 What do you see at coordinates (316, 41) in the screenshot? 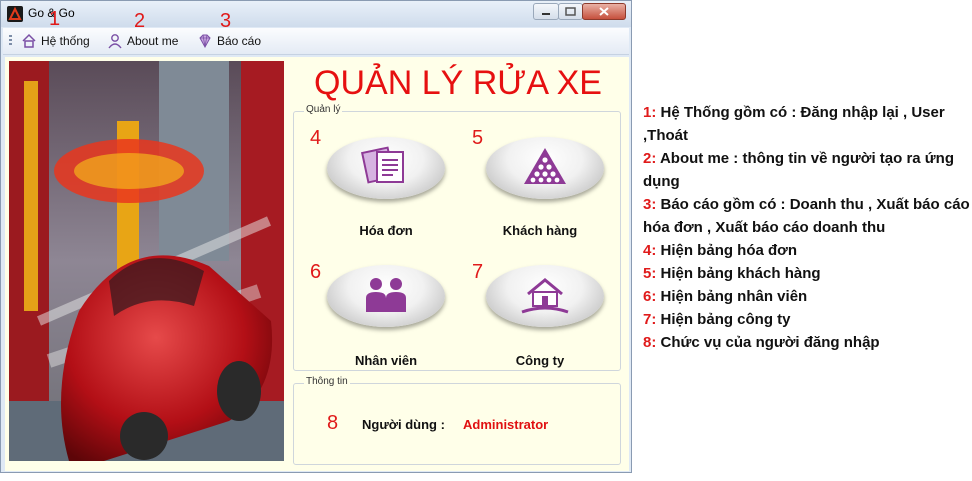
I see `menu-toolbar: Hệ thống About me Báo cáo` at bounding box center [316, 41].